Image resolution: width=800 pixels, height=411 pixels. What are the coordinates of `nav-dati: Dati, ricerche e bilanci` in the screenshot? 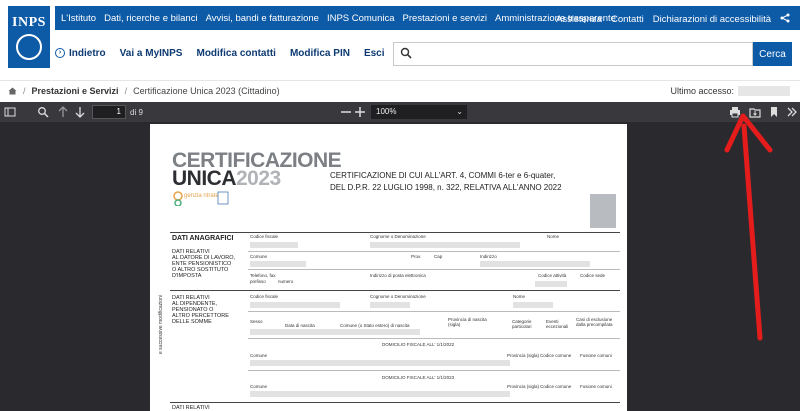 It's located at (150, 18).